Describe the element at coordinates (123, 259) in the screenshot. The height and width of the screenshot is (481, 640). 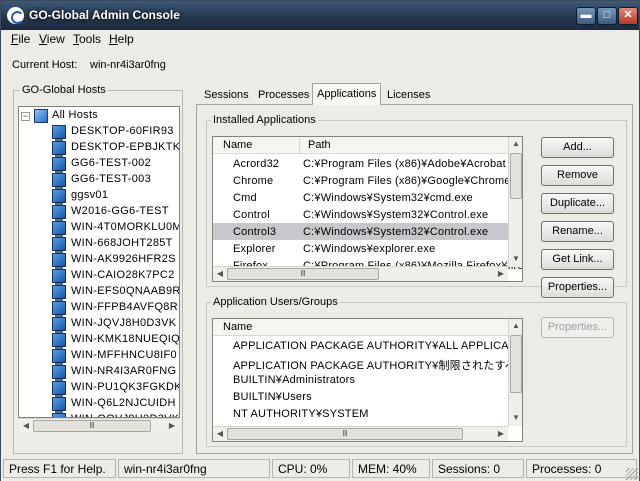
I see `tree-host-label: WIN-AK9926HFR2S` at that location.